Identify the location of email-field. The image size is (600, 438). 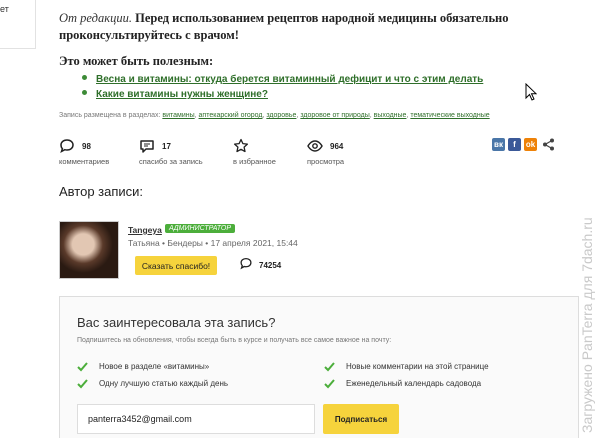
(196, 419).